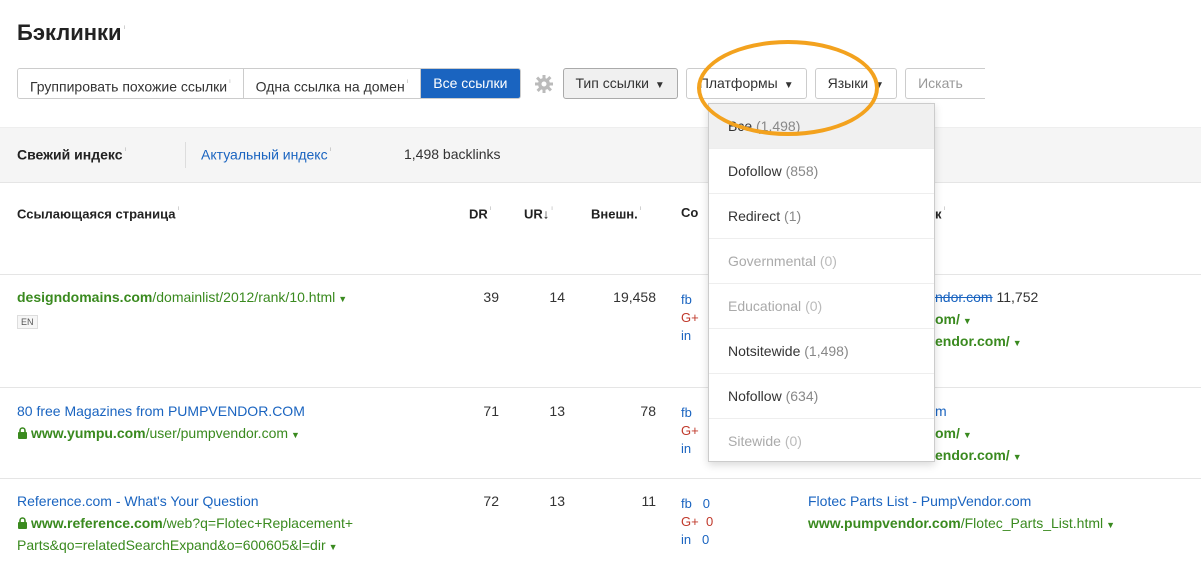 Image resolution: width=1201 pixels, height=562 pixels. I want to click on menu-item-all: Все (1,498), so click(821, 126).